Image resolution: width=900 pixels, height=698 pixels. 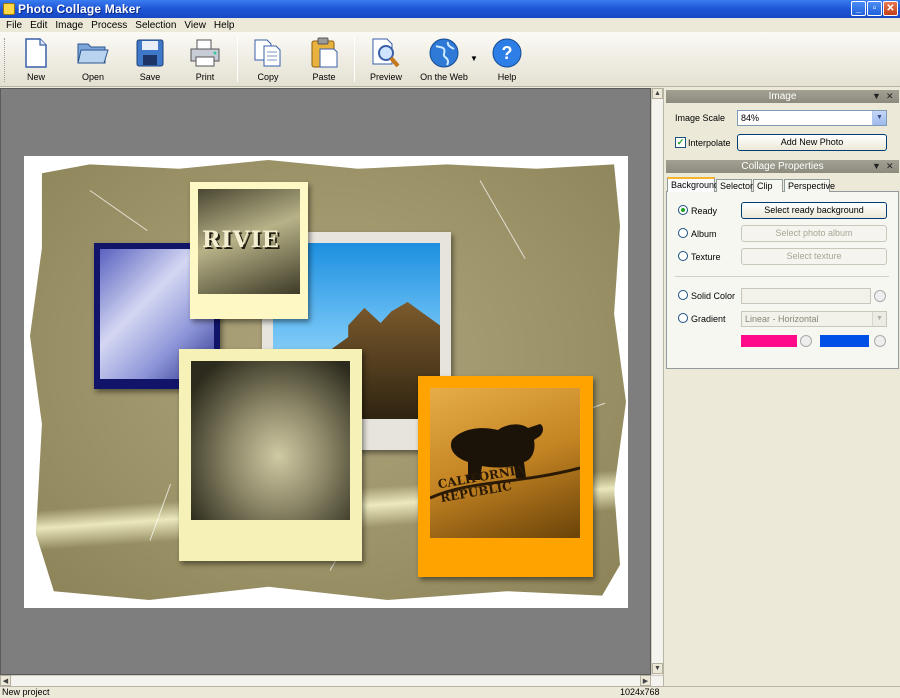 I want to click on interpolate-label: Interpolate, so click(x=709, y=143).